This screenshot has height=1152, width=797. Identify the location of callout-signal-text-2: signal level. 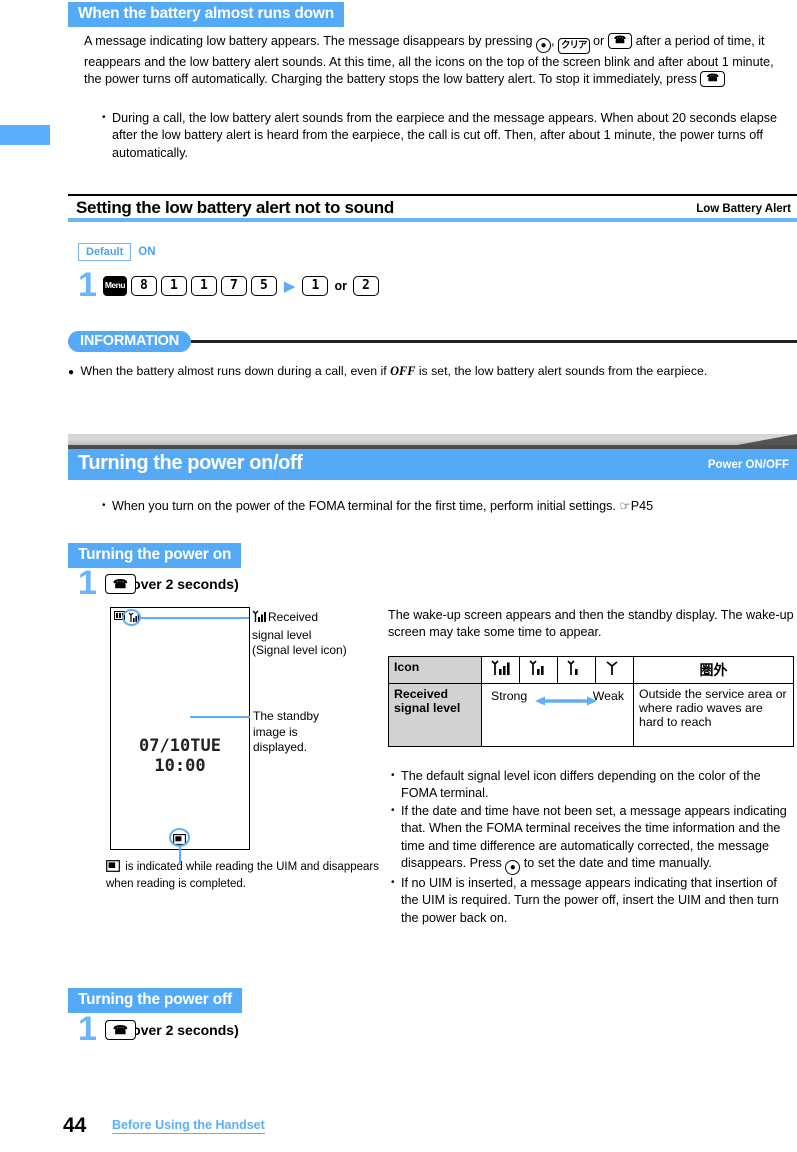
(282, 634).